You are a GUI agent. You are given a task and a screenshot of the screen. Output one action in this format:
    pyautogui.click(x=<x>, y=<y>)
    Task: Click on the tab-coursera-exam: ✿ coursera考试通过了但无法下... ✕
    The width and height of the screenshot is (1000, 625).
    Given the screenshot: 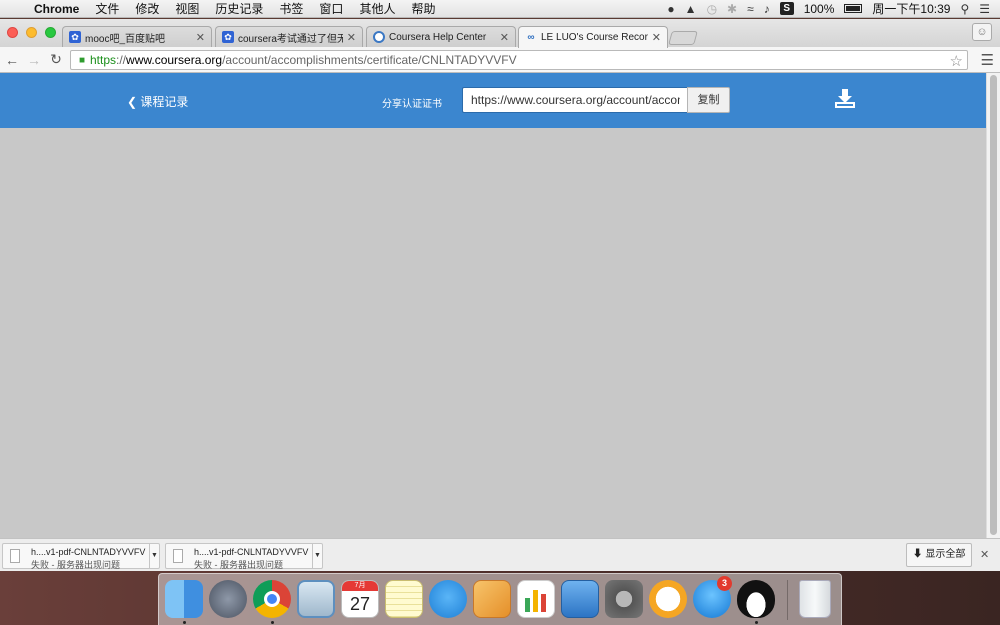 What is the action you would take?
    pyautogui.click(x=289, y=36)
    